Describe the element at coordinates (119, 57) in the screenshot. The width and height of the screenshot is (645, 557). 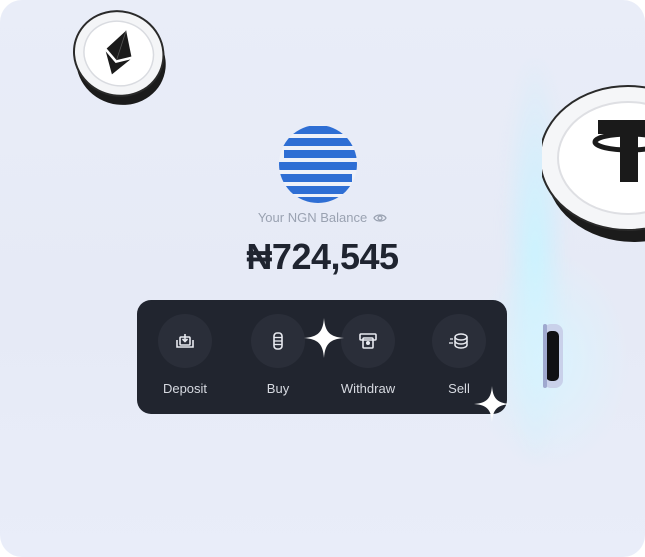
I see `ethereum-coin-icon` at that location.